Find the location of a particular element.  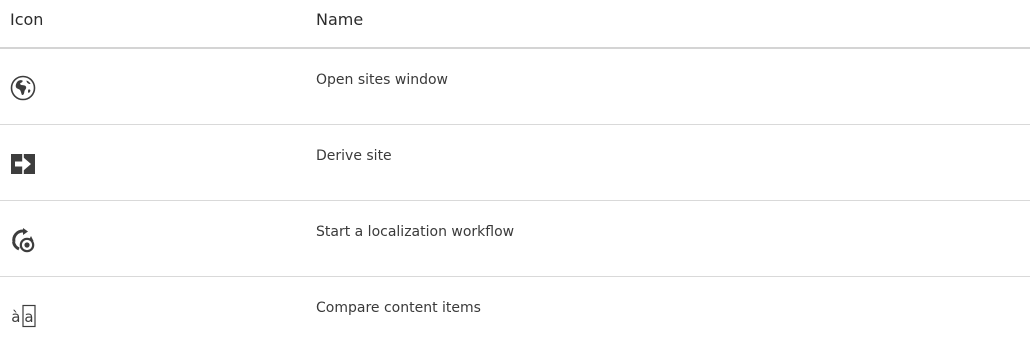

svg-text: a is located at coordinates (28, 317).